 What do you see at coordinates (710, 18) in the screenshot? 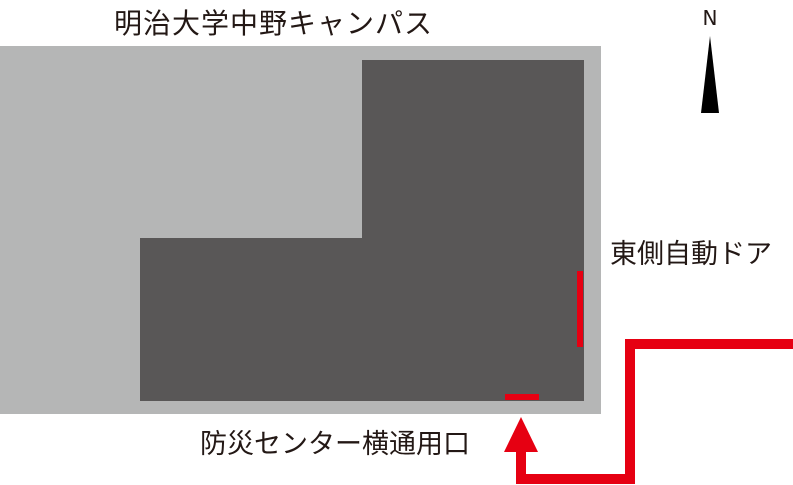
I see `compass-north-label: N` at bounding box center [710, 18].